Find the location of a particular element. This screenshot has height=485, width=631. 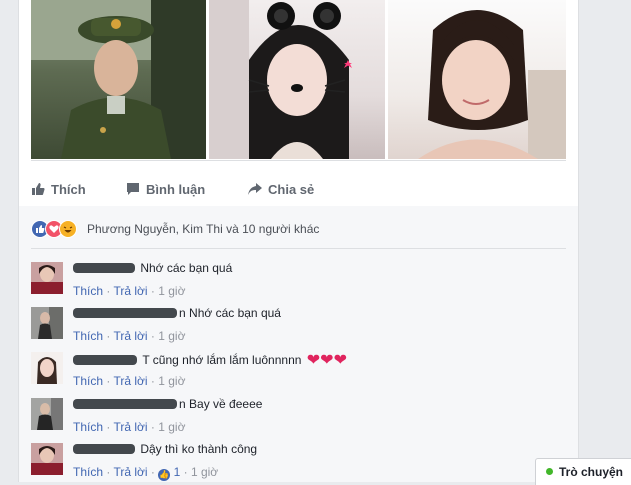

comment-text: Dậy thì ko thành công is located at coordinates (199, 448).